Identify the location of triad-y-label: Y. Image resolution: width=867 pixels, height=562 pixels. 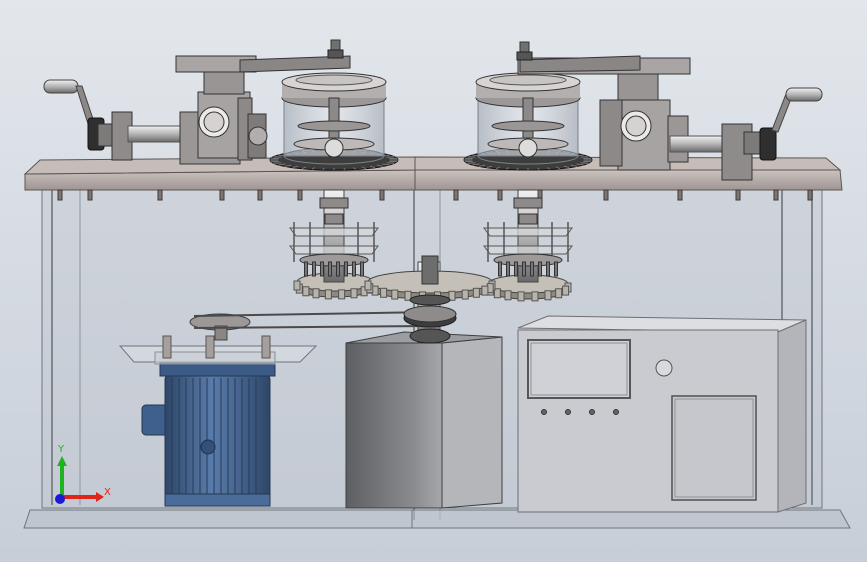
(61, 449).